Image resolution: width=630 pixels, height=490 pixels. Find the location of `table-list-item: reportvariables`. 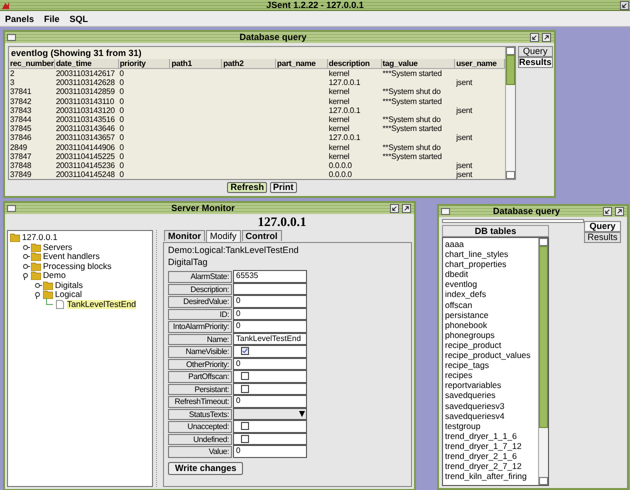

table-list-item: reportvariables is located at coordinates (473, 385).